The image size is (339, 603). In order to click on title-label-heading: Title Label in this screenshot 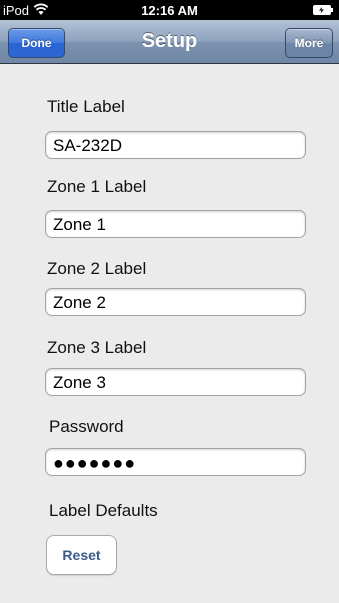, I will do `click(86, 106)`.